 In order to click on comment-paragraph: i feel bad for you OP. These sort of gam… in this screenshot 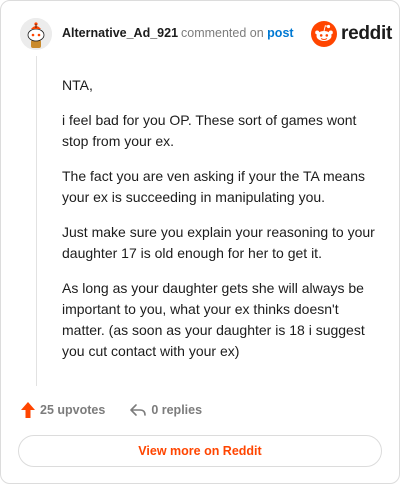, I will do `click(209, 130)`.